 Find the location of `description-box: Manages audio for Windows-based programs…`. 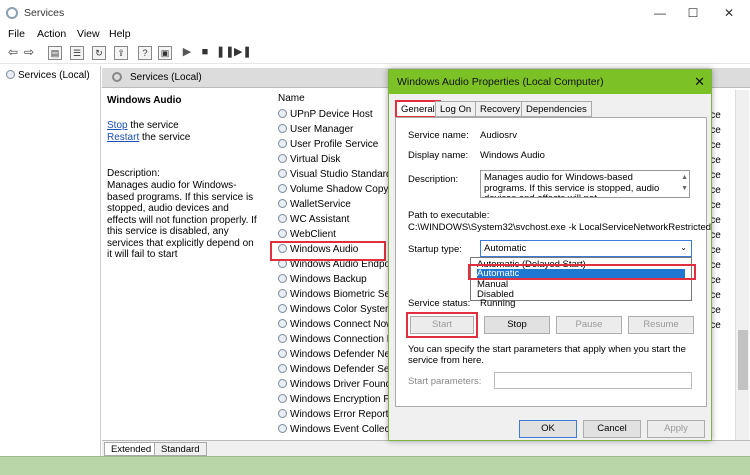

description-box: Manages audio for Windows-based programs… is located at coordinates (585, 184).